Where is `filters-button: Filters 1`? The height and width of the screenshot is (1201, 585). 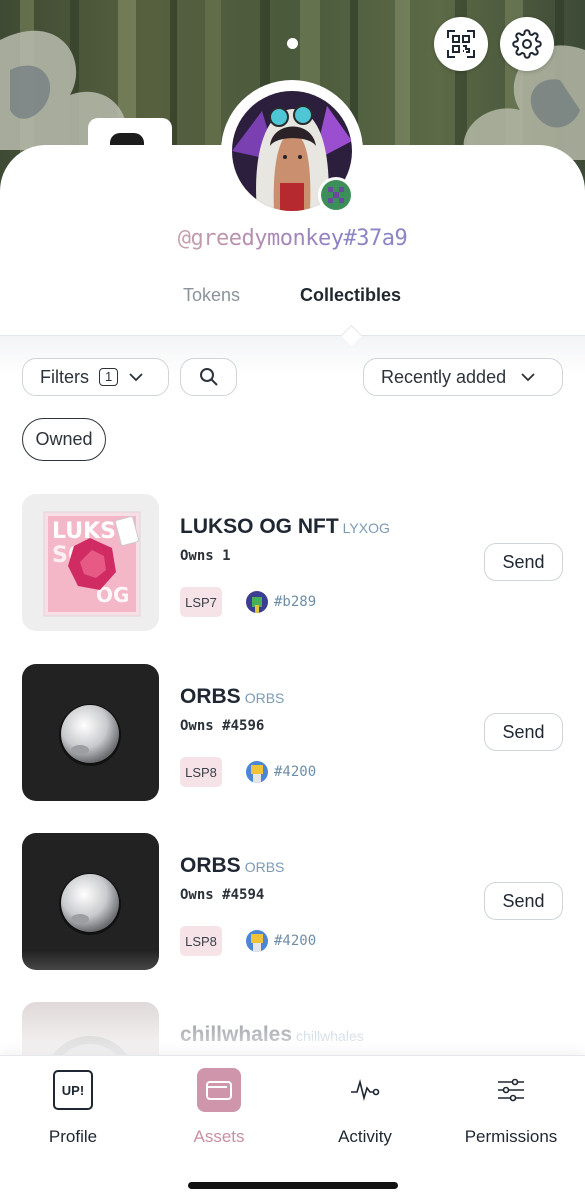
filters-button: Filters 1 is located at coordinates (95, 377).